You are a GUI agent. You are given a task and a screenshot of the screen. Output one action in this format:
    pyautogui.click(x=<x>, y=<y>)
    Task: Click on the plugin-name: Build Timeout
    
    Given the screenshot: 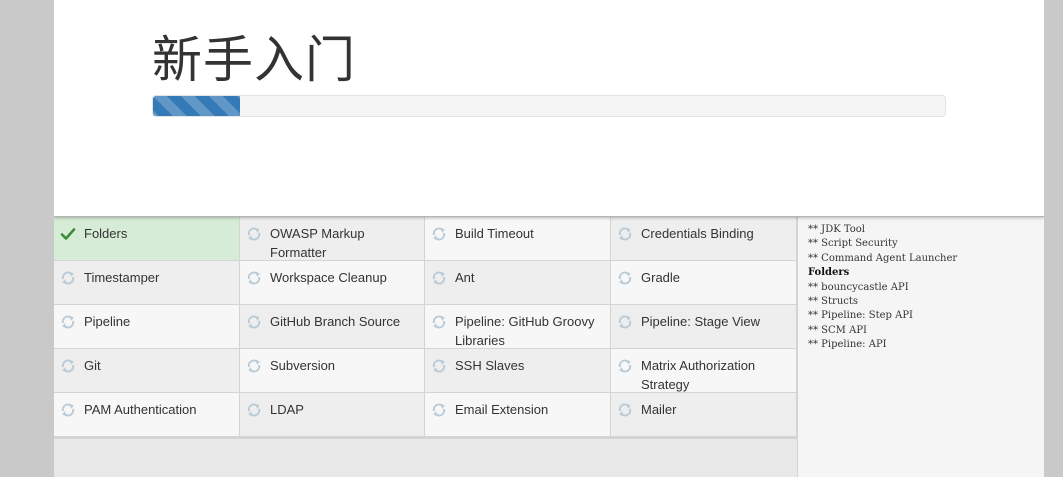 What is the action you would take?
    pyautogui.click(x=494, y=233)
    